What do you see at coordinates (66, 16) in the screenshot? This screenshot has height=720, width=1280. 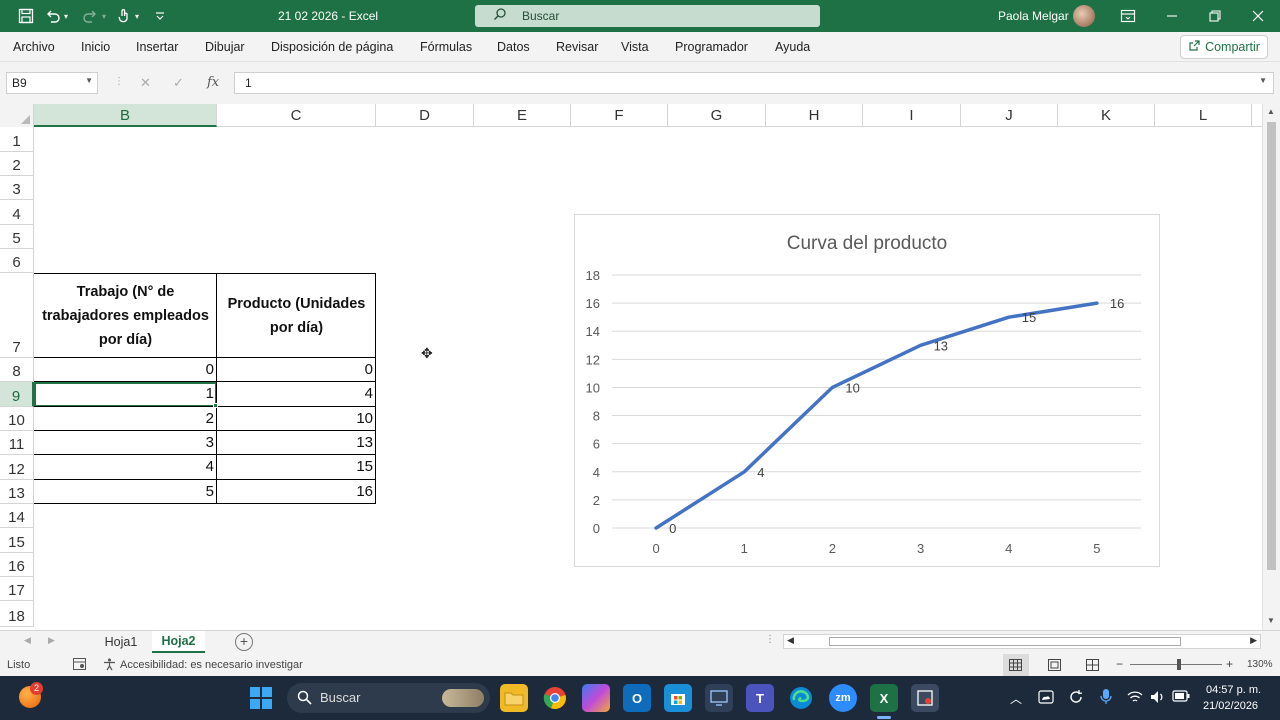 I see `undo-dropdown-icon: ▾` at bounding box center [66, 16].